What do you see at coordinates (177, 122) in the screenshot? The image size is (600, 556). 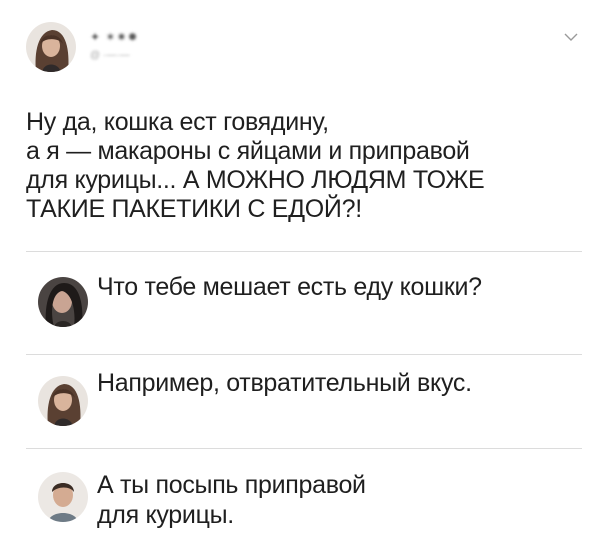 I see `tweet-text-line: Ну да, кошка ест говядину,` at bounding box center [177, 122].